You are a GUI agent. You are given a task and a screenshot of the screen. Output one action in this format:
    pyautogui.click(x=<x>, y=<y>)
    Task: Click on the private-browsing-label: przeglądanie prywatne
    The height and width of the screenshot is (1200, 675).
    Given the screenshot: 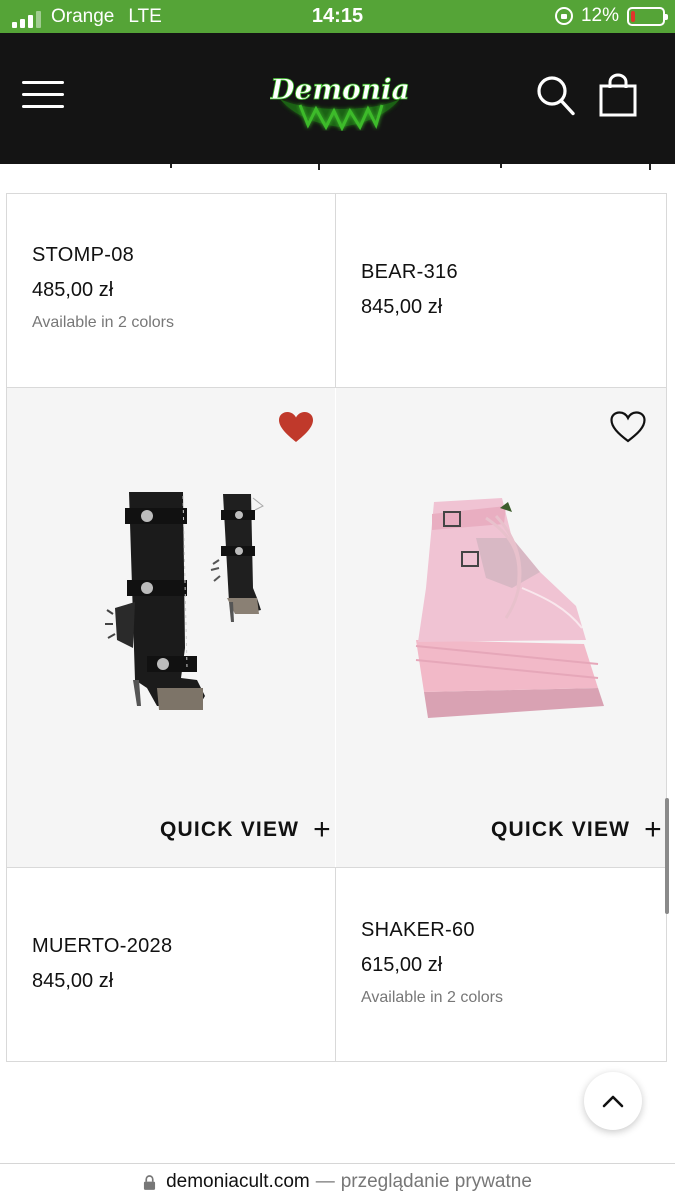 What is the action you would take?
    pyautogui.click(x=436, y=1181)
    